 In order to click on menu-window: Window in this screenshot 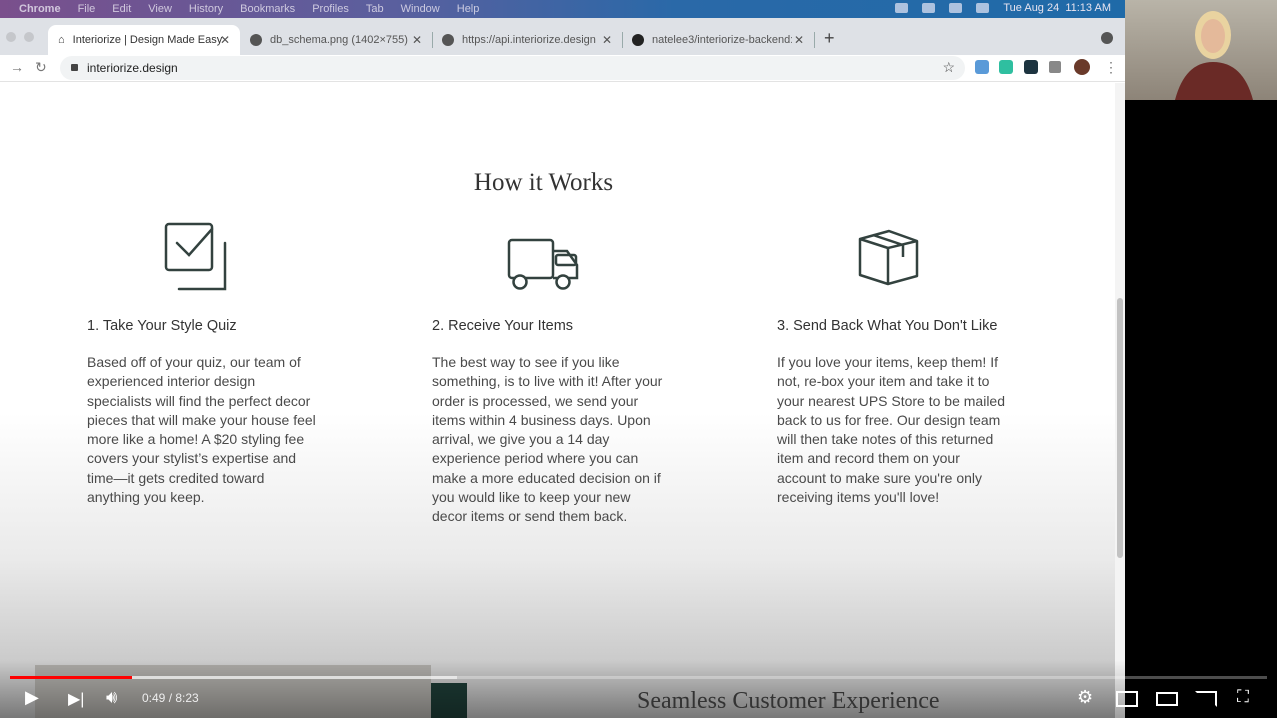, I will do `click(420, 9)`.